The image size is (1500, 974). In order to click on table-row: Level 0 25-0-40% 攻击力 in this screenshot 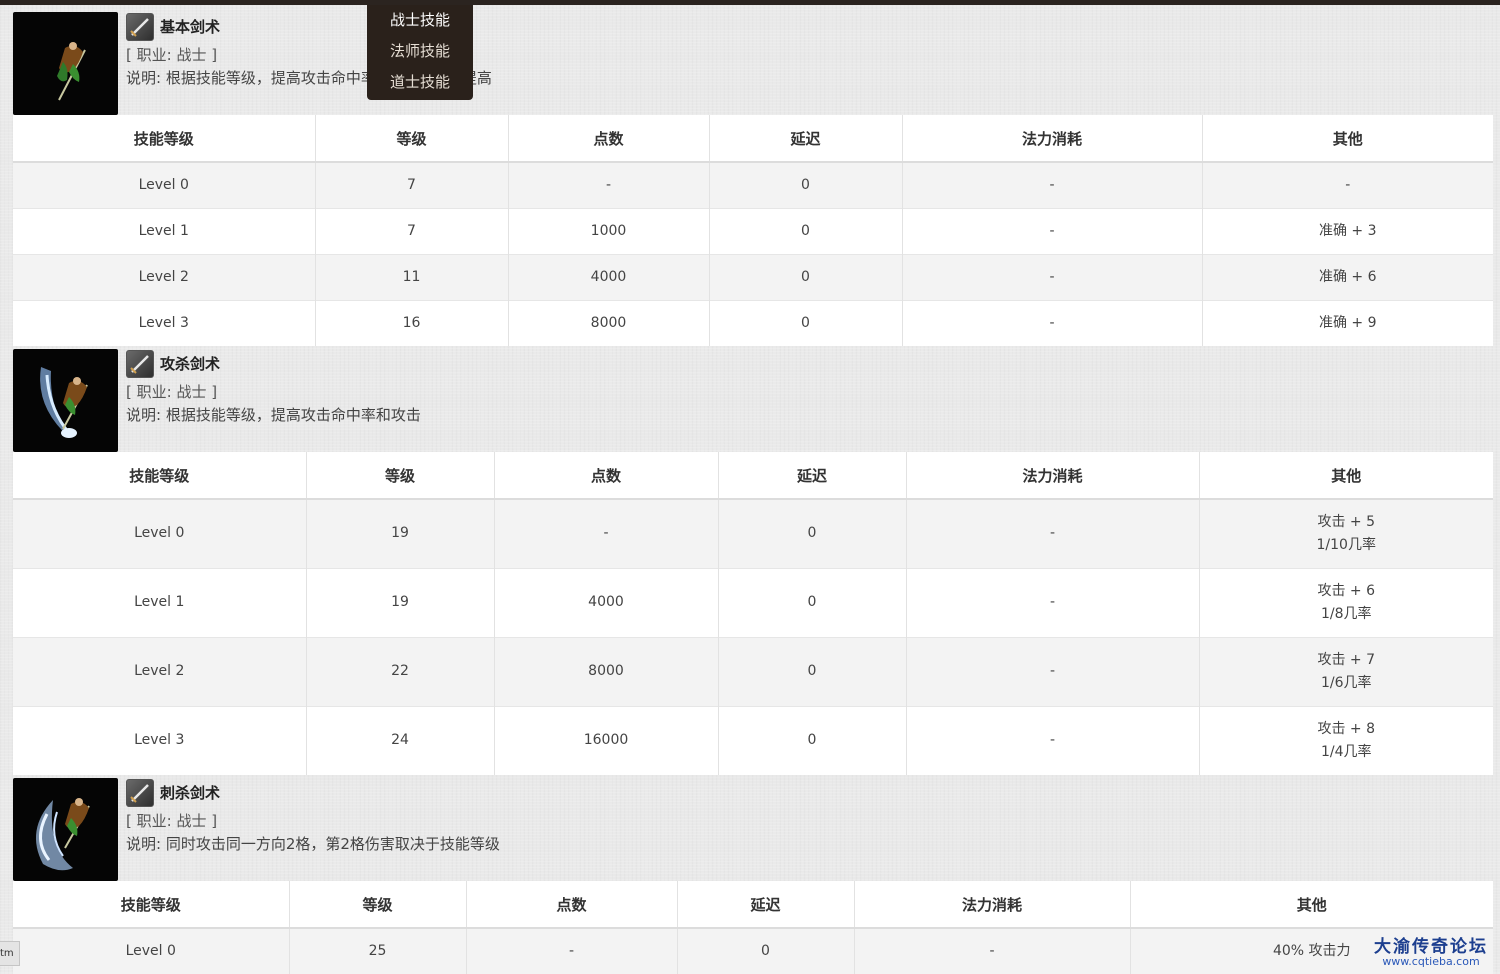, I will do `click(753, 950)`.